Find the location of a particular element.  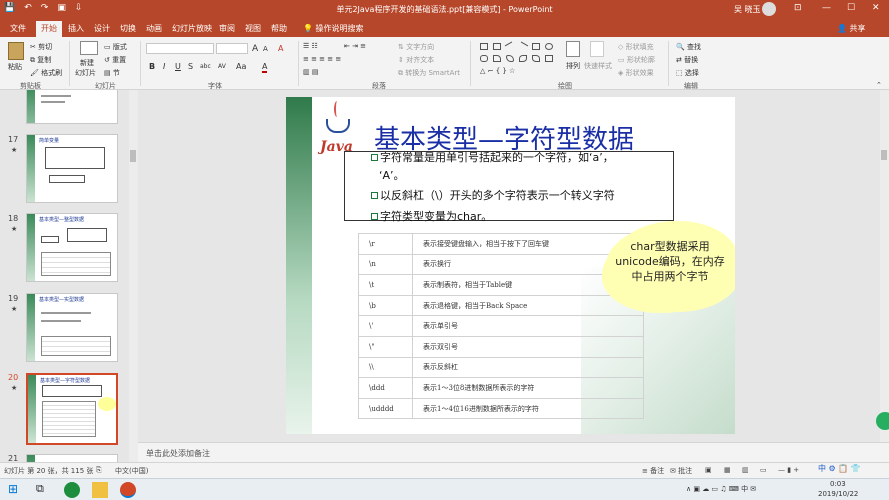

slide-scrollbar is located at coordinates (884, 266).